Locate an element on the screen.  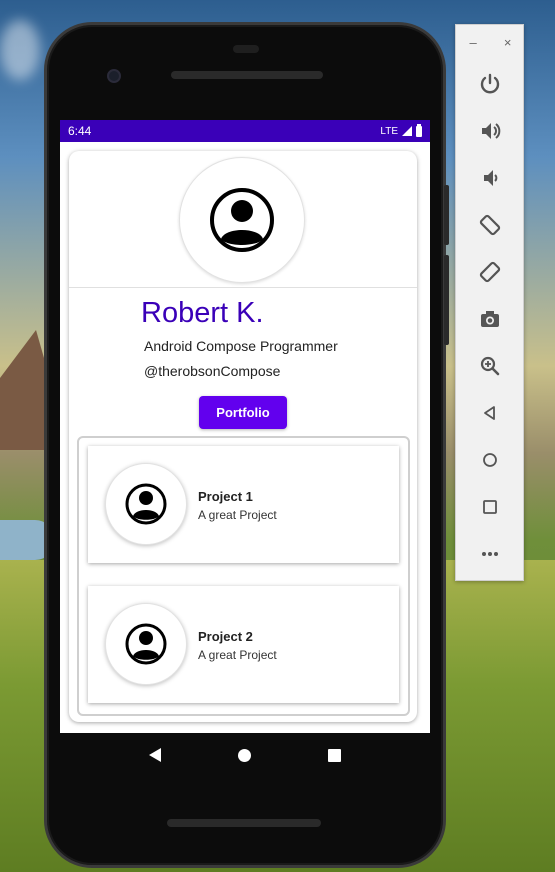
profile-handle: @therobsonCompose is located at coordinates (212, 371).